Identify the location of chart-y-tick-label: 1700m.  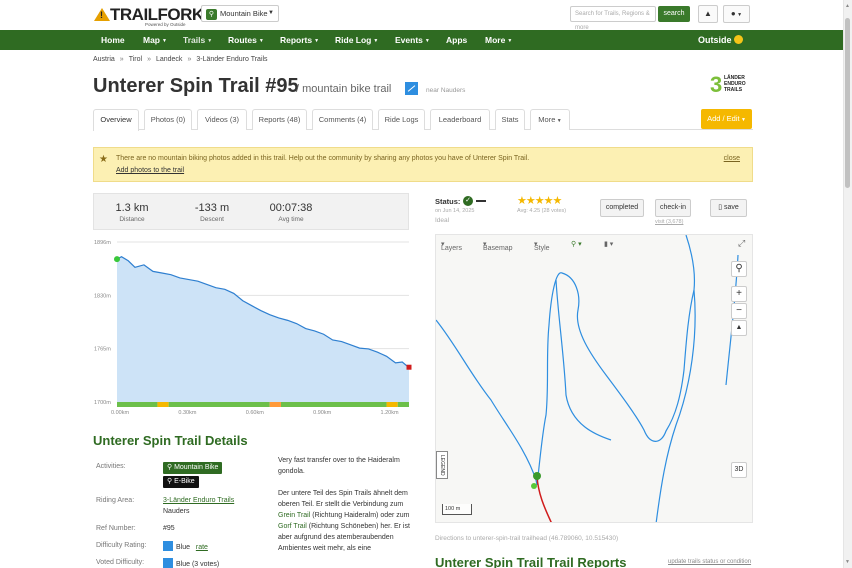
(102, 403).